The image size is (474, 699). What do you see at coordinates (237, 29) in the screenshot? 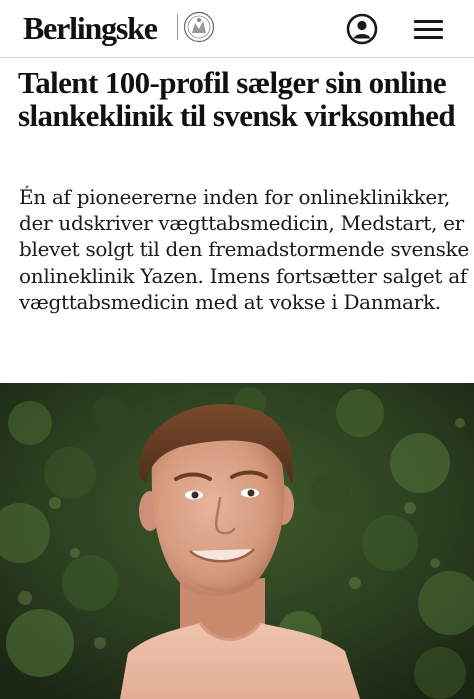
I see `site-header: Berlingske` at bounding box center [237, 29].